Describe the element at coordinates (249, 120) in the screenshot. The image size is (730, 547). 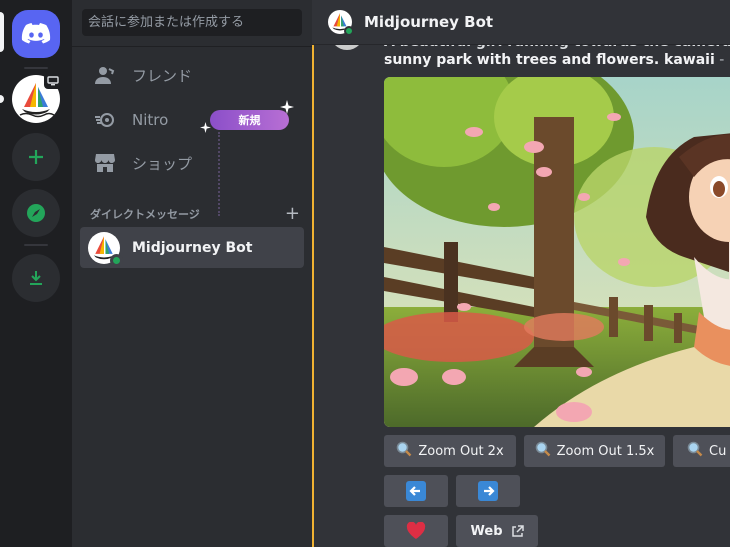
I see `new-badge: 新規` at that location.